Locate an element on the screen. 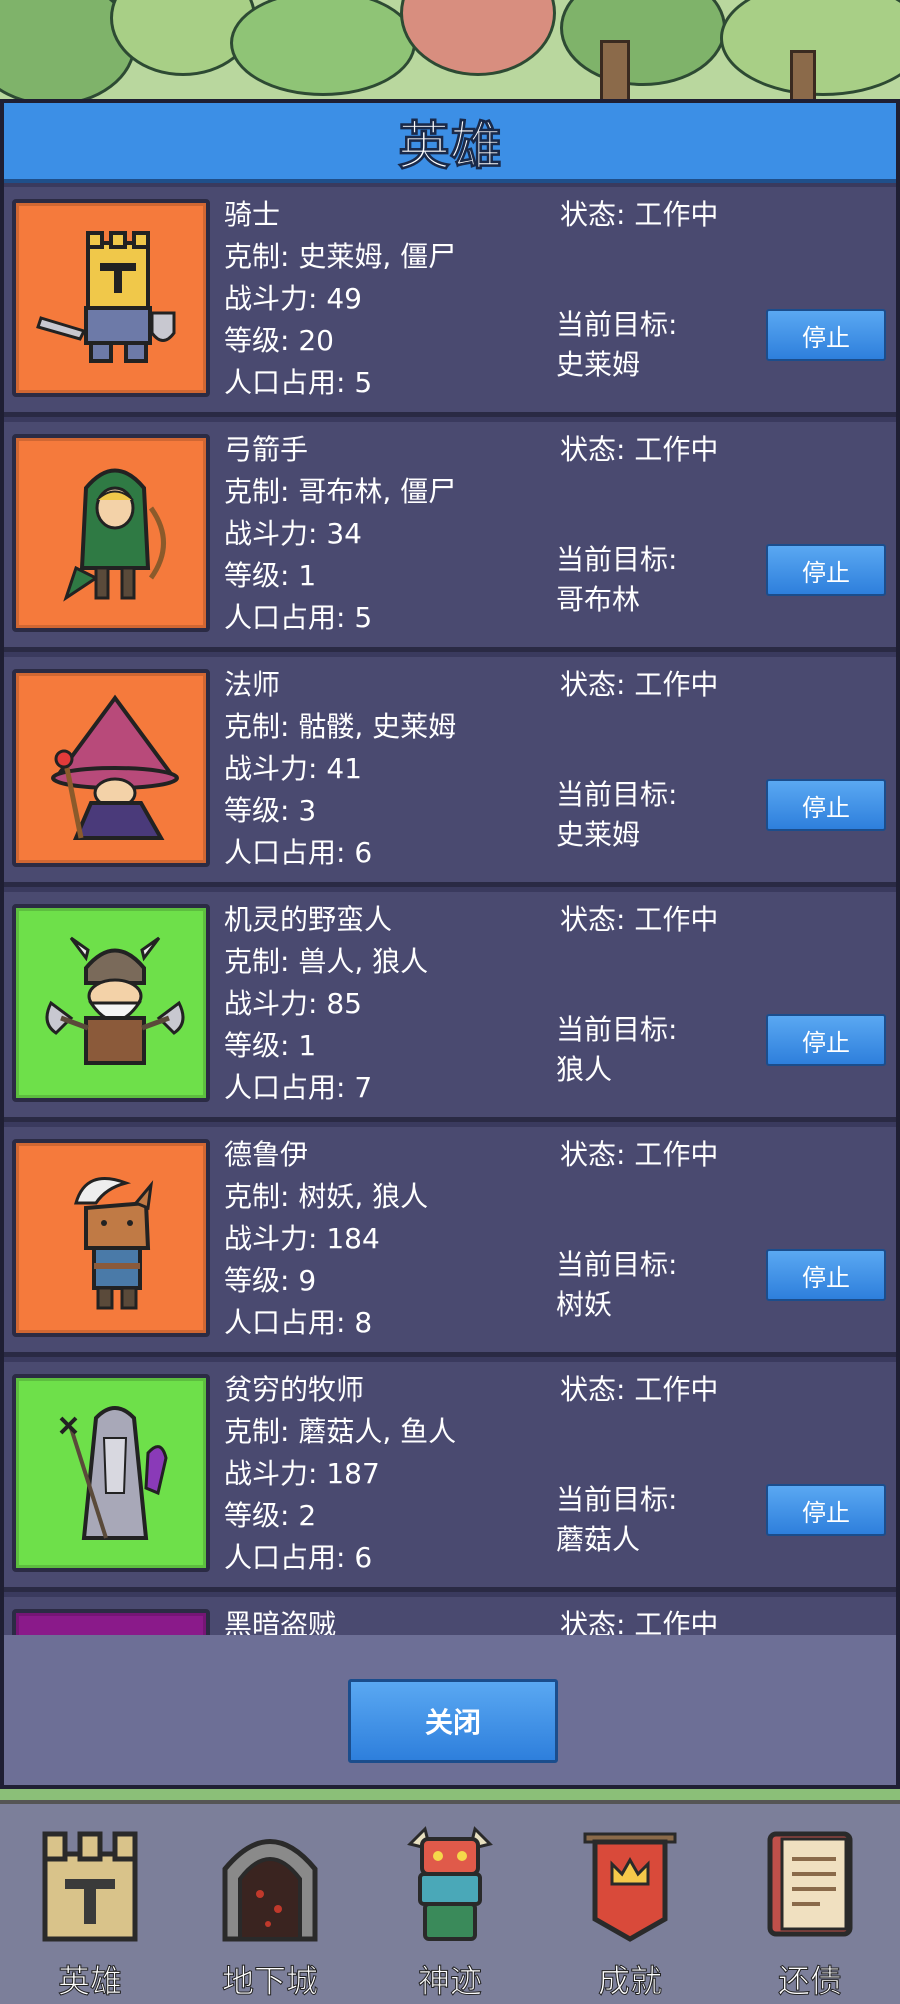 The image size is (900, 2004). nav-item-repay-debt: 还债 is located at coordinates (810, 1904).